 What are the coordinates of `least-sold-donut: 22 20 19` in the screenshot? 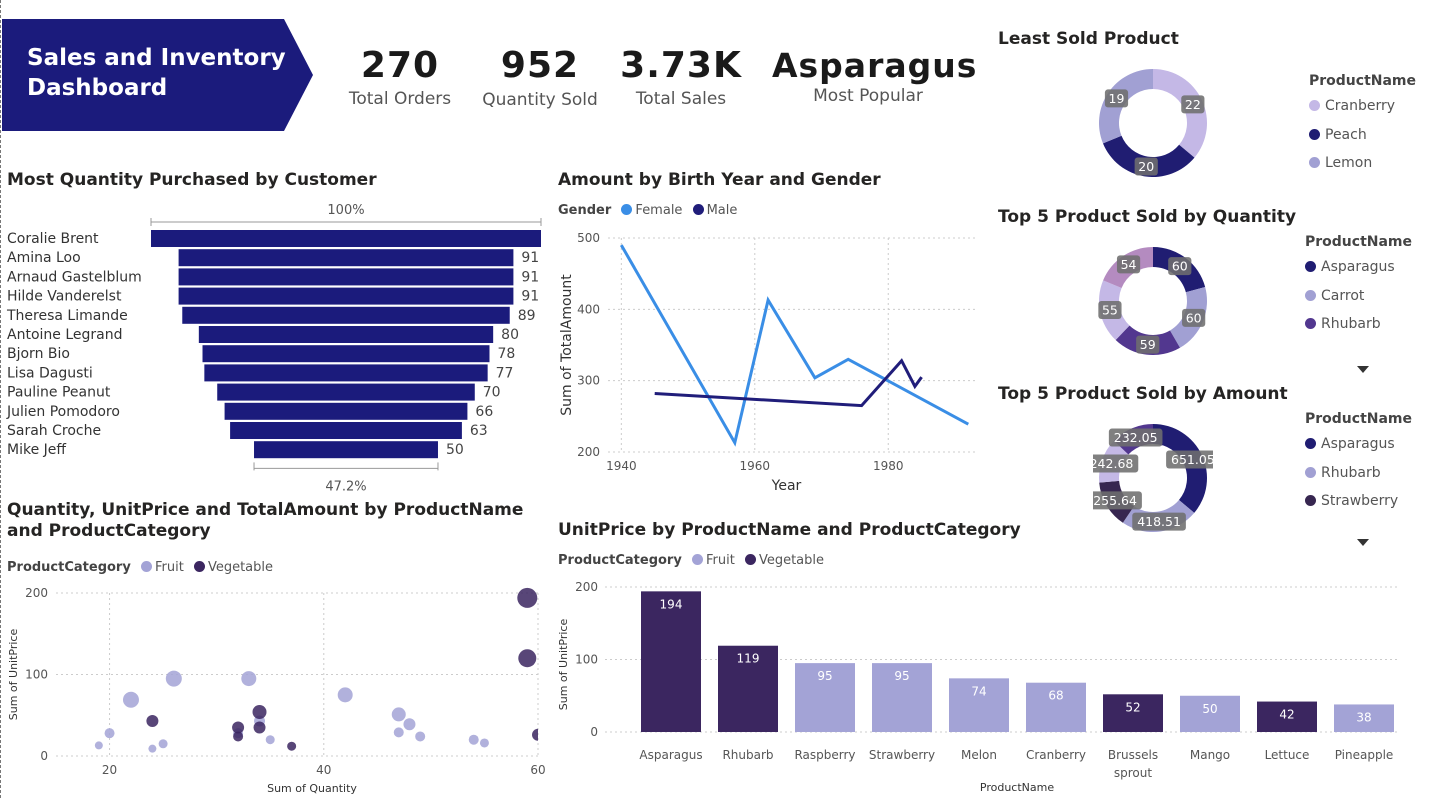 It's located at (1153, 123).